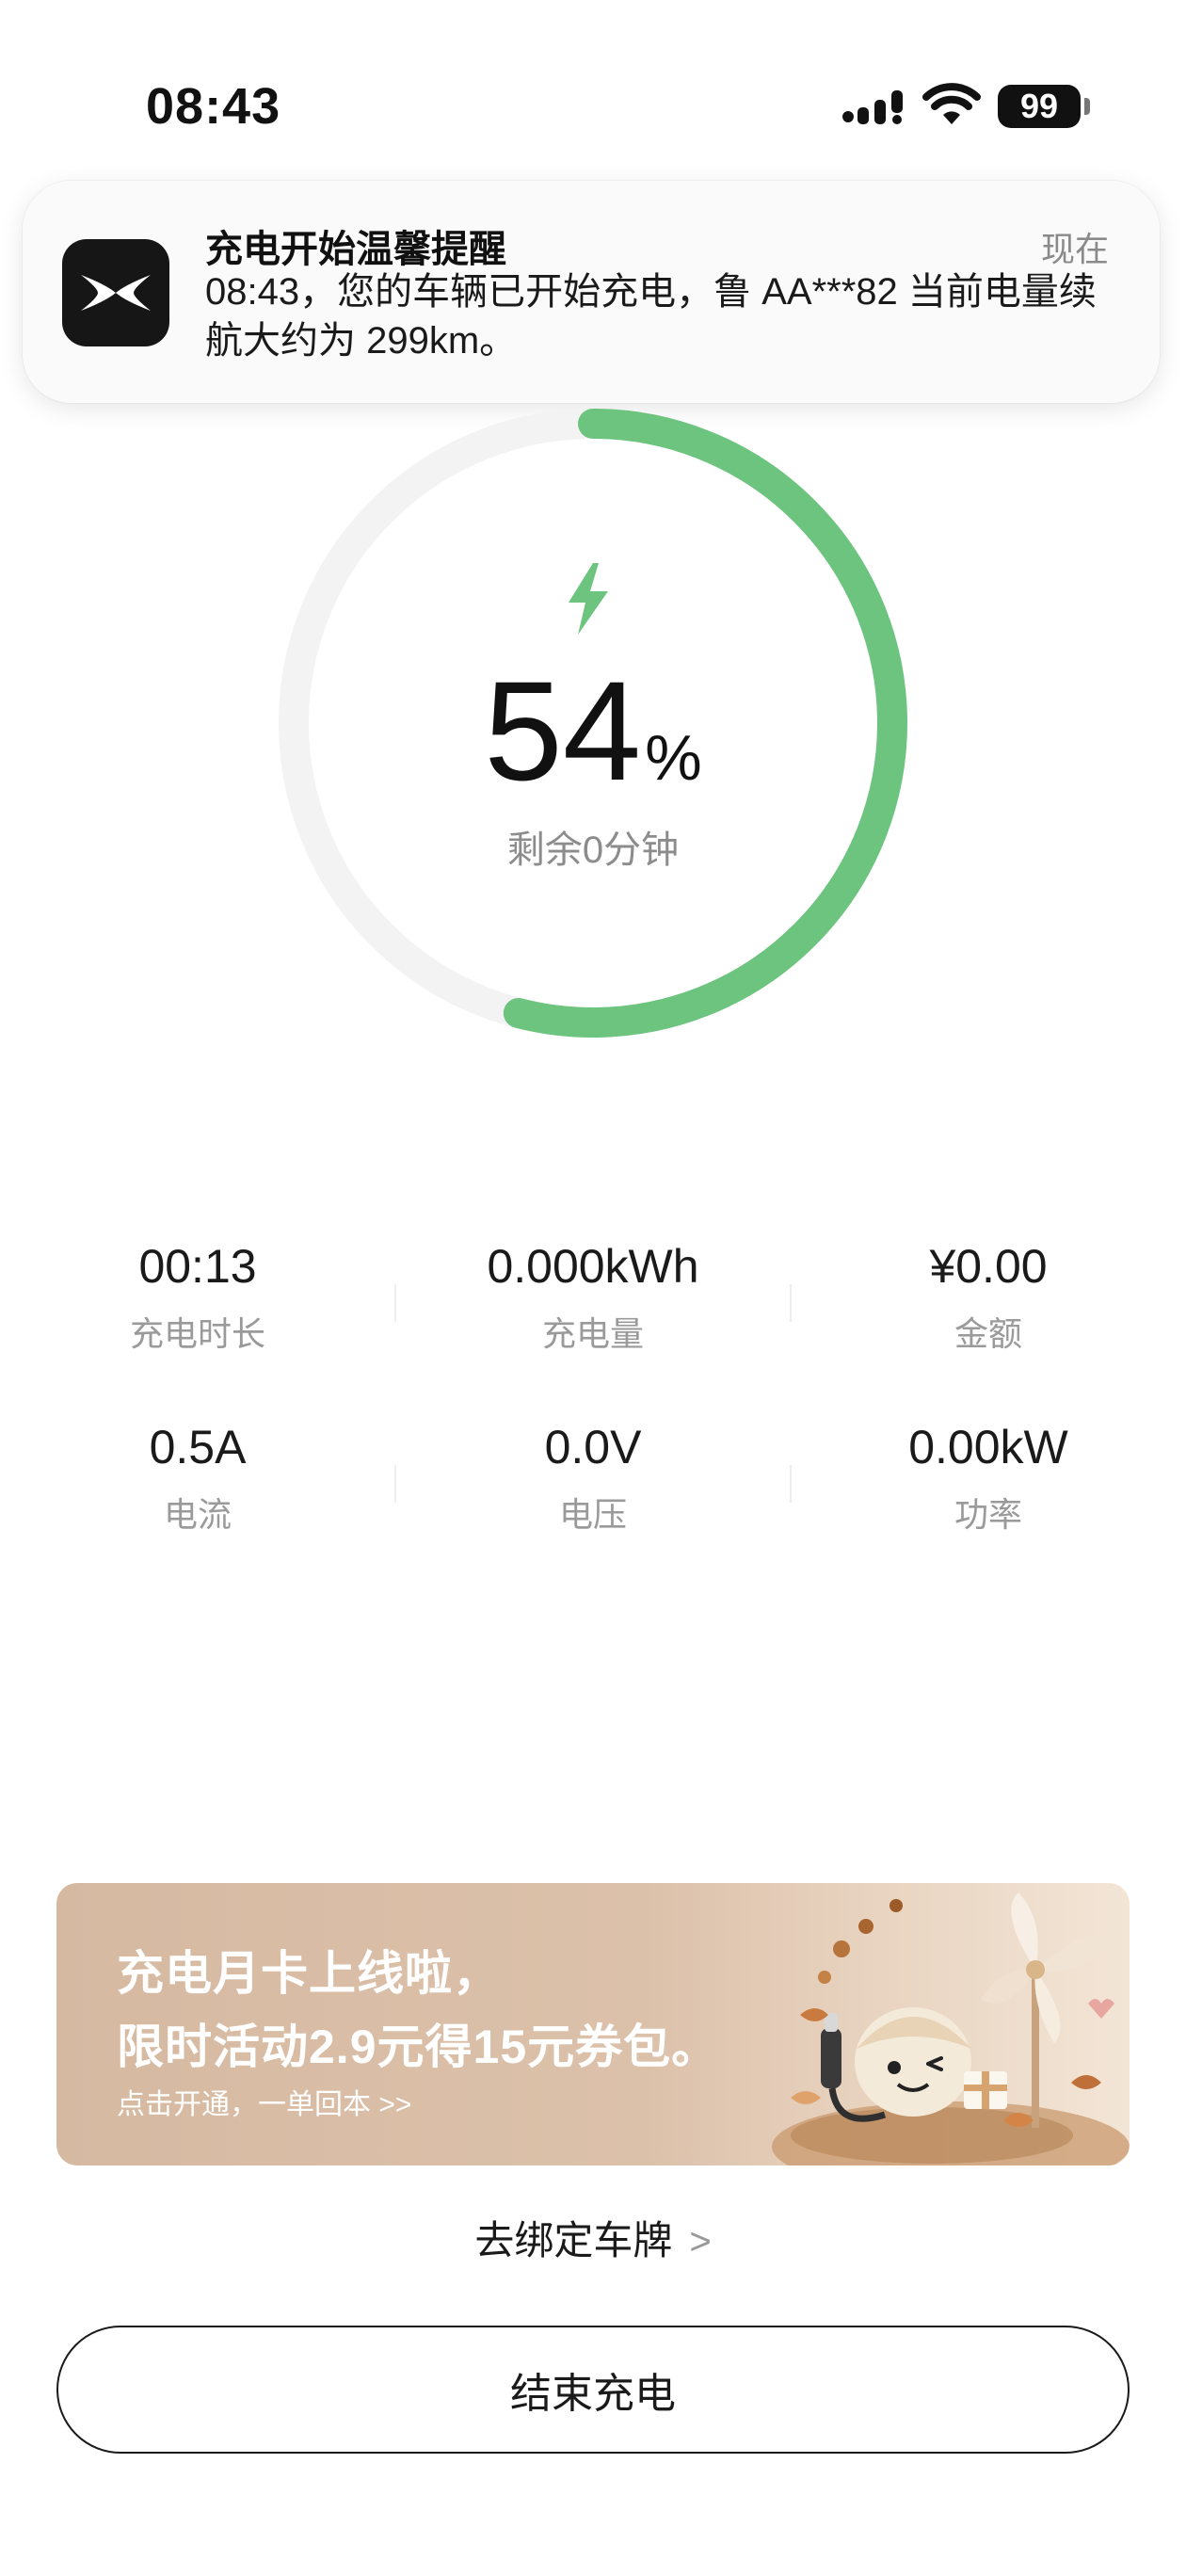  Describe the element at coordinates (673, 758) in the screenshot. I see `percent-unit: %` at that location.